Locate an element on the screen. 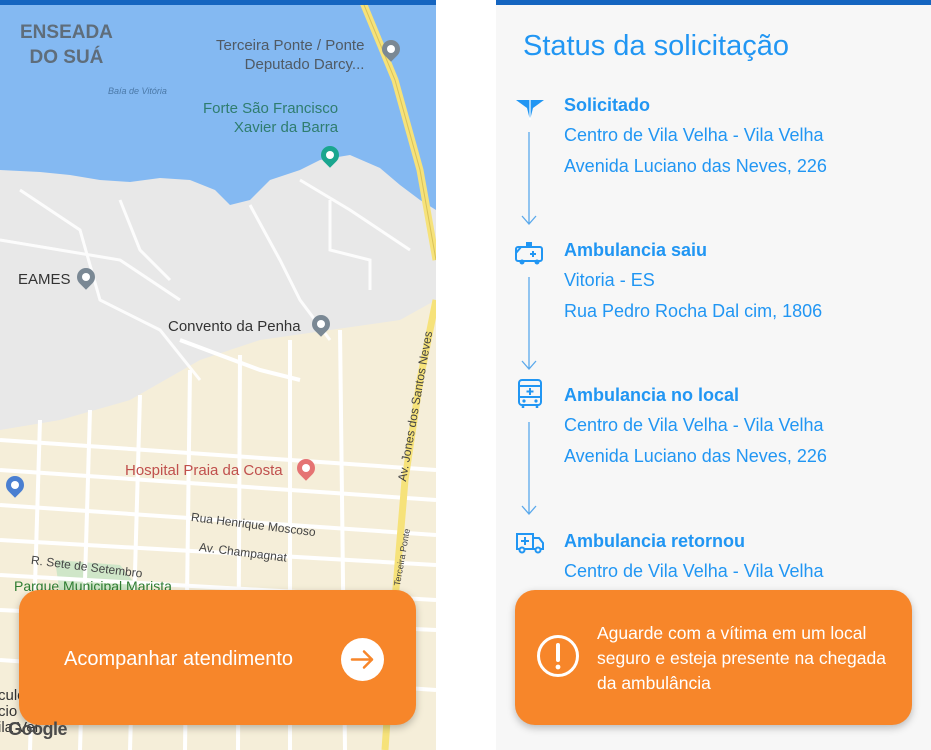 This screenshot has width=931, height=750. map-label-hospital: Hospital Praia da Costa is located at coordinates (204, 470).